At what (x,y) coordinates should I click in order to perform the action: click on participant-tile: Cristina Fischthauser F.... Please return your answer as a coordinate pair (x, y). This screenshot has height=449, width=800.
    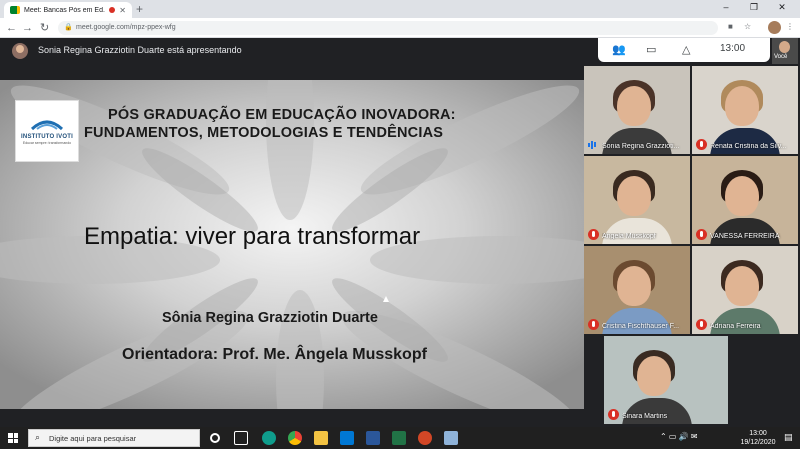
    Looking at the image, I should click on (637, 290).